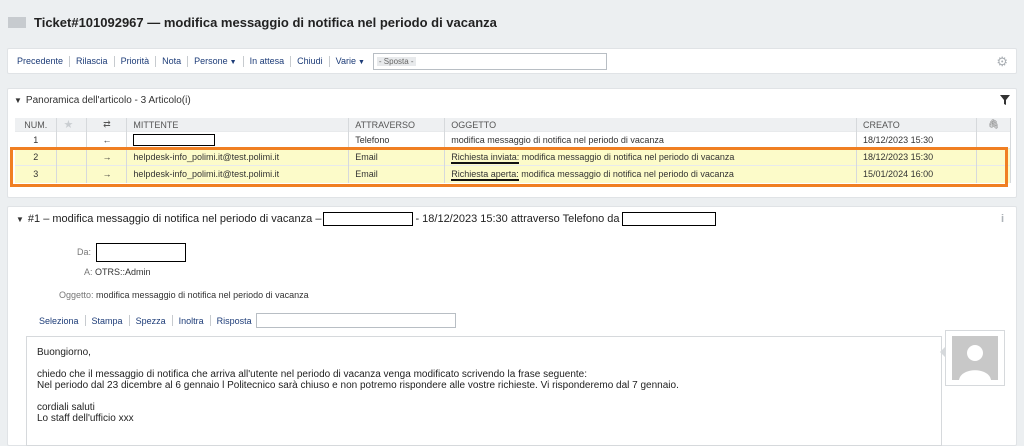 Image resolution: width=1024 pixels, height=446 pixels. Describe the element at coordinates (36, 125) in the screenshot. I see `col-num: NUM.` at that location.